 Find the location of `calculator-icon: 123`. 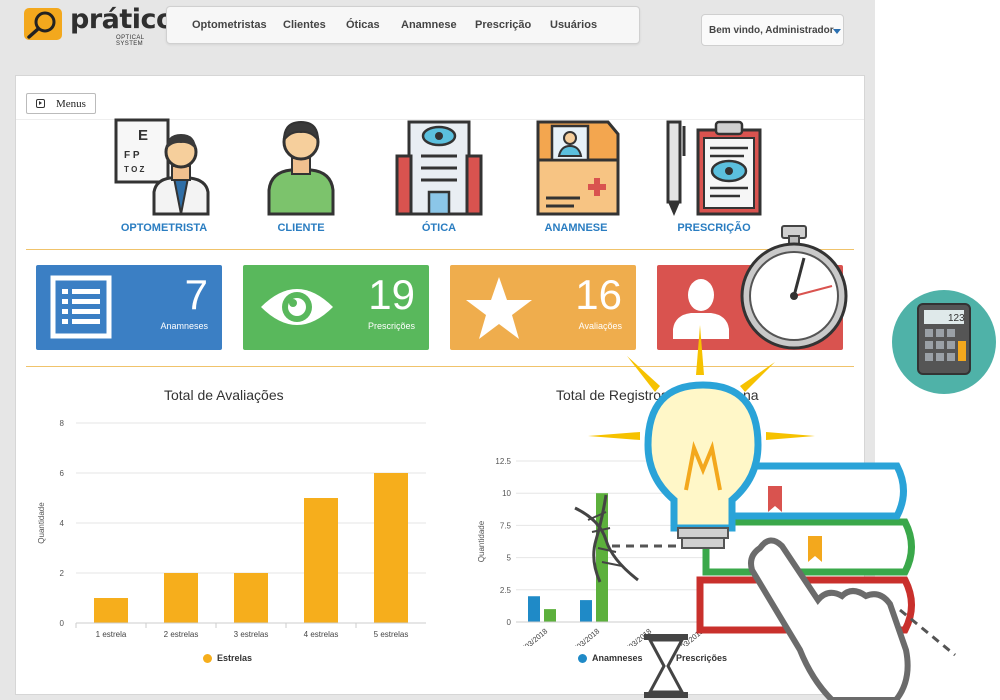

calculator-icon: 123 is located at coordinates (944, 342).